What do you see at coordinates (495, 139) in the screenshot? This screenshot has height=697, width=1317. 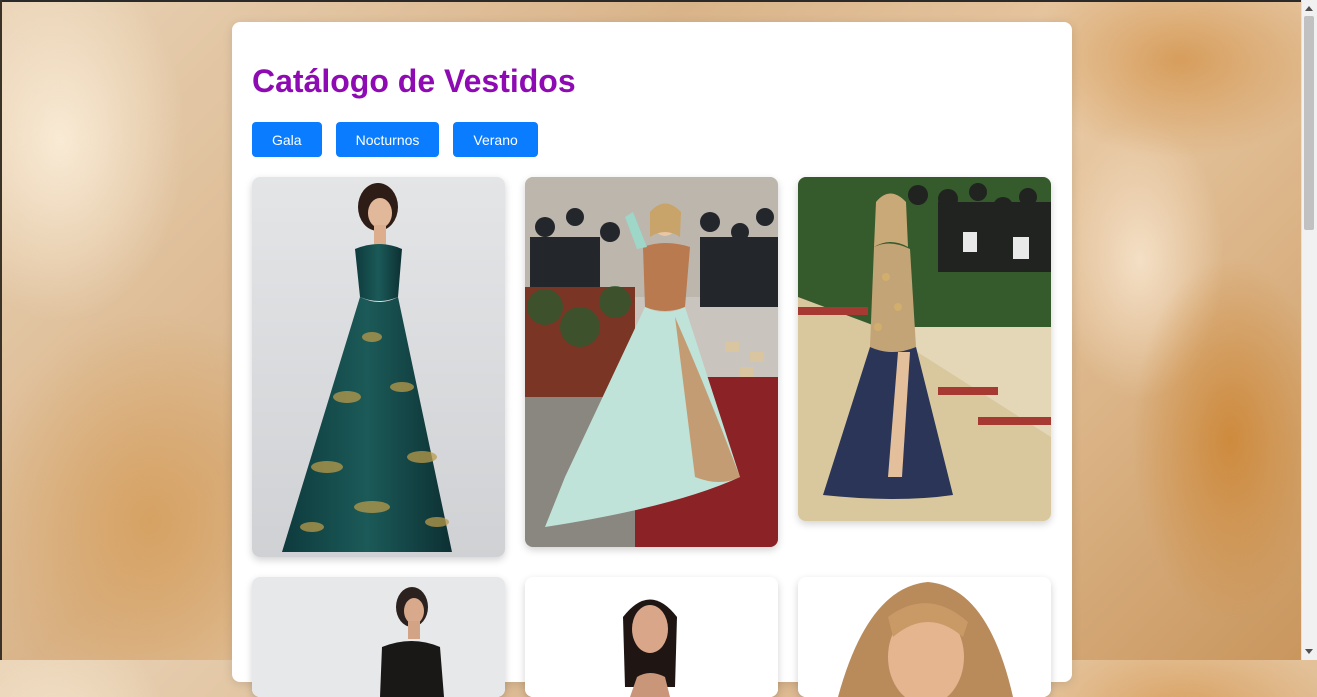 I see `filter-verano-button: Verano` at bounding box center [495, 139].